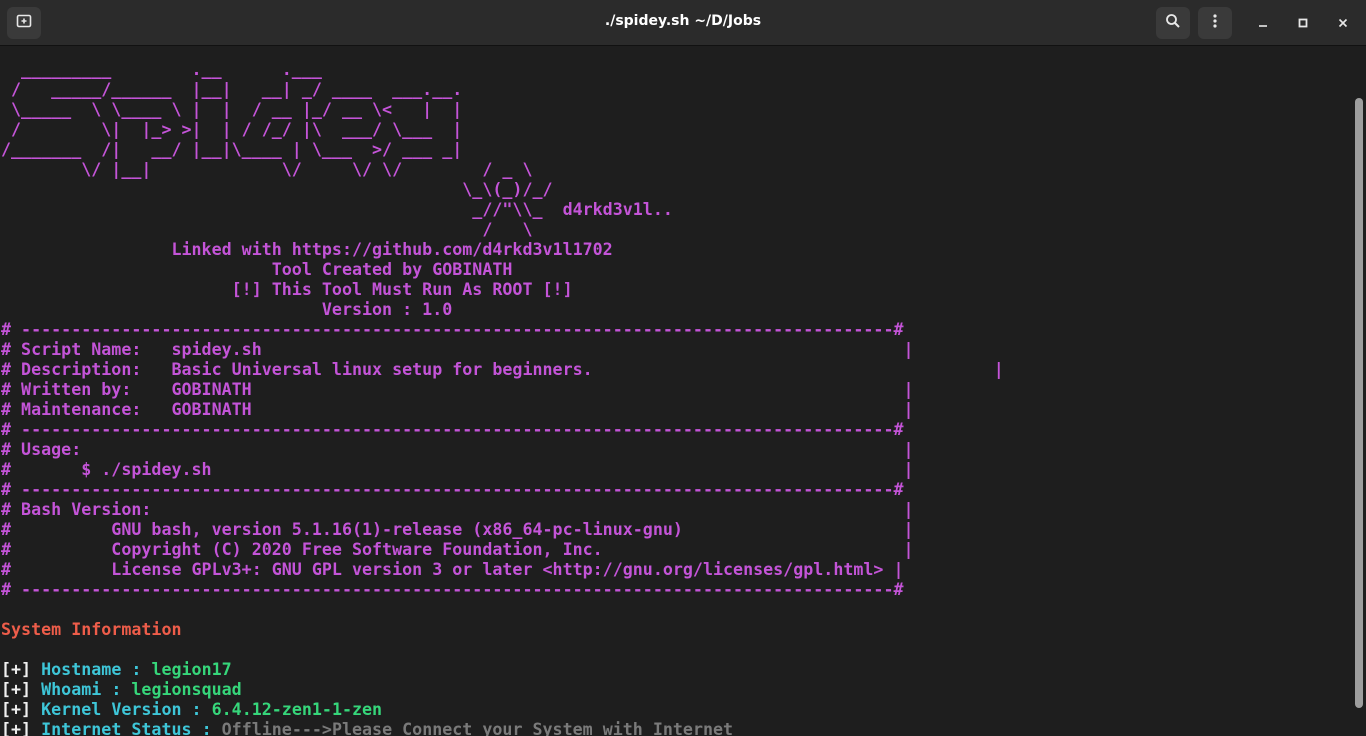  I want to click on kernel-version-value: 6.4.12-zen1-1-zen, so click(297, 709).